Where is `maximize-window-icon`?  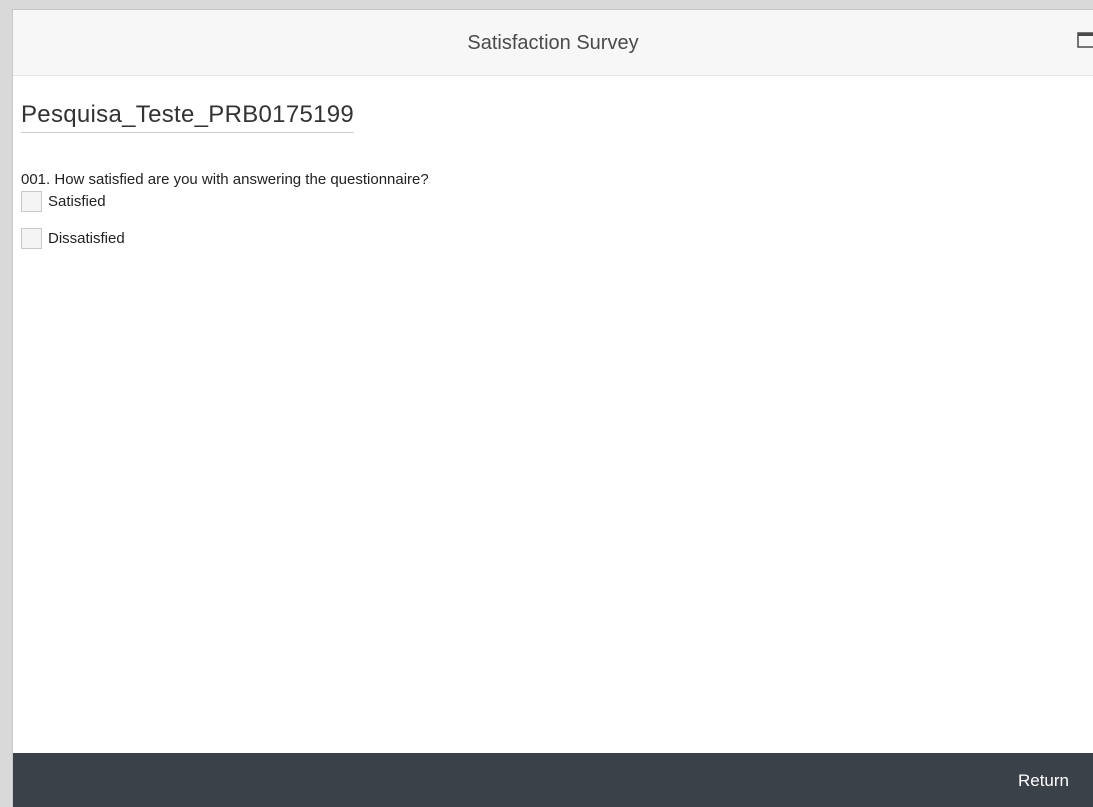 maximize-window-icon is located at coordinates (1085, 40).